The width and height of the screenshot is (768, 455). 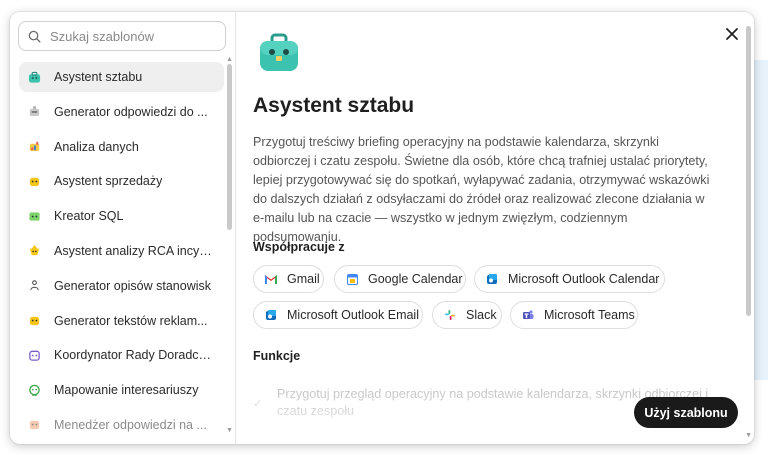 I want to click on template-item-kreator-sql: Kreator SQL, so click(x=121, y=216).